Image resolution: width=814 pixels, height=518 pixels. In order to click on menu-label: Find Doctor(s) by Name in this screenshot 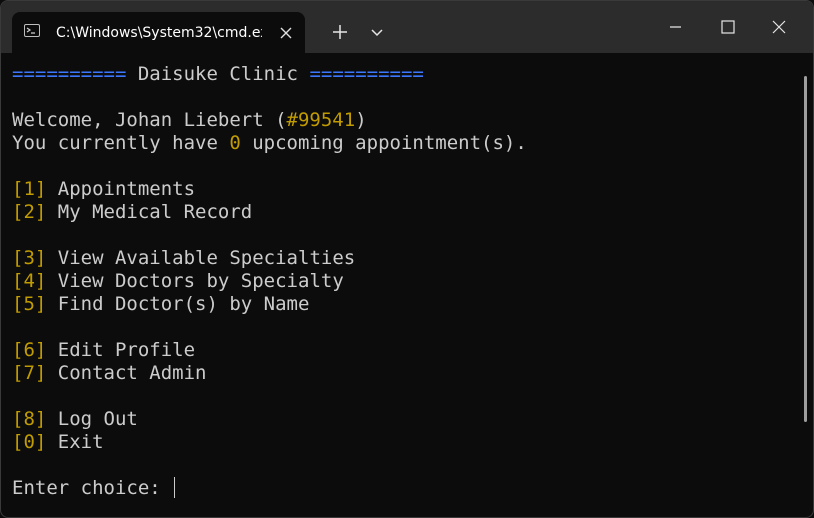, I will do `click(183, 304)`.